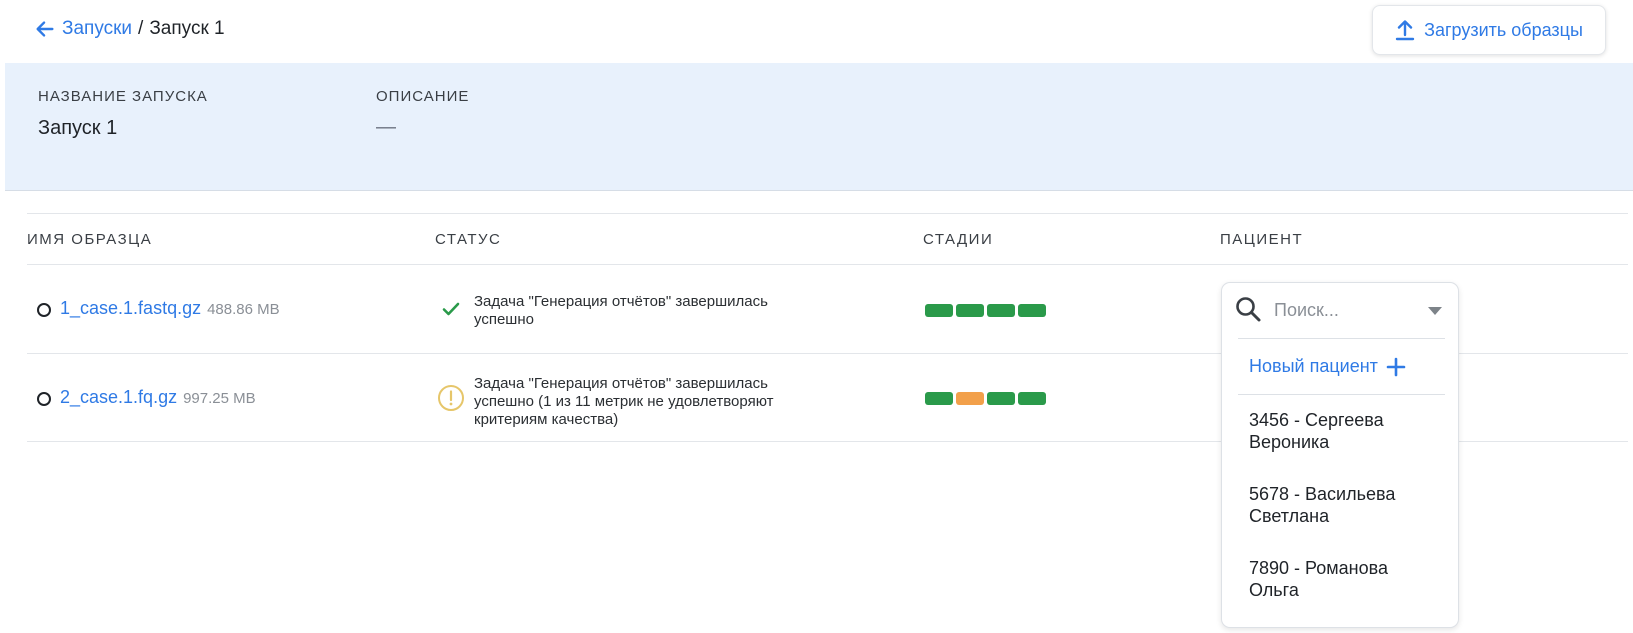 The height and width of the screenshot is (633, 1633). What do you see at coordinates (1344, 310) in the screenshot?
I see `patient-search-input` at bounding box center [1344, 310].